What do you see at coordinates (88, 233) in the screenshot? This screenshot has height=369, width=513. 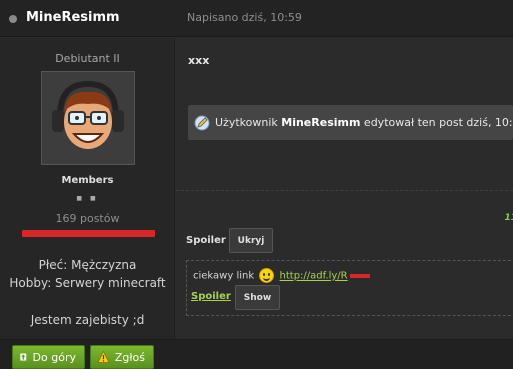 I see `redaction-bar` at bounding box center [88, 233].